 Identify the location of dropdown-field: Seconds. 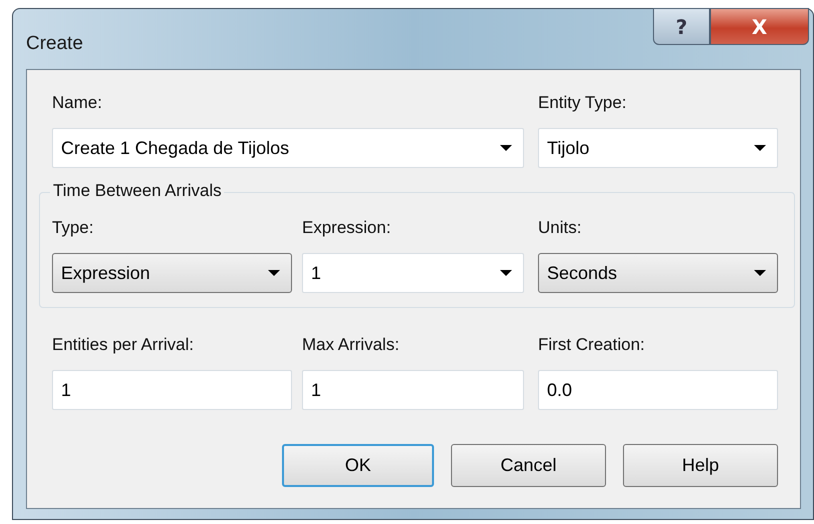
(658, 273).